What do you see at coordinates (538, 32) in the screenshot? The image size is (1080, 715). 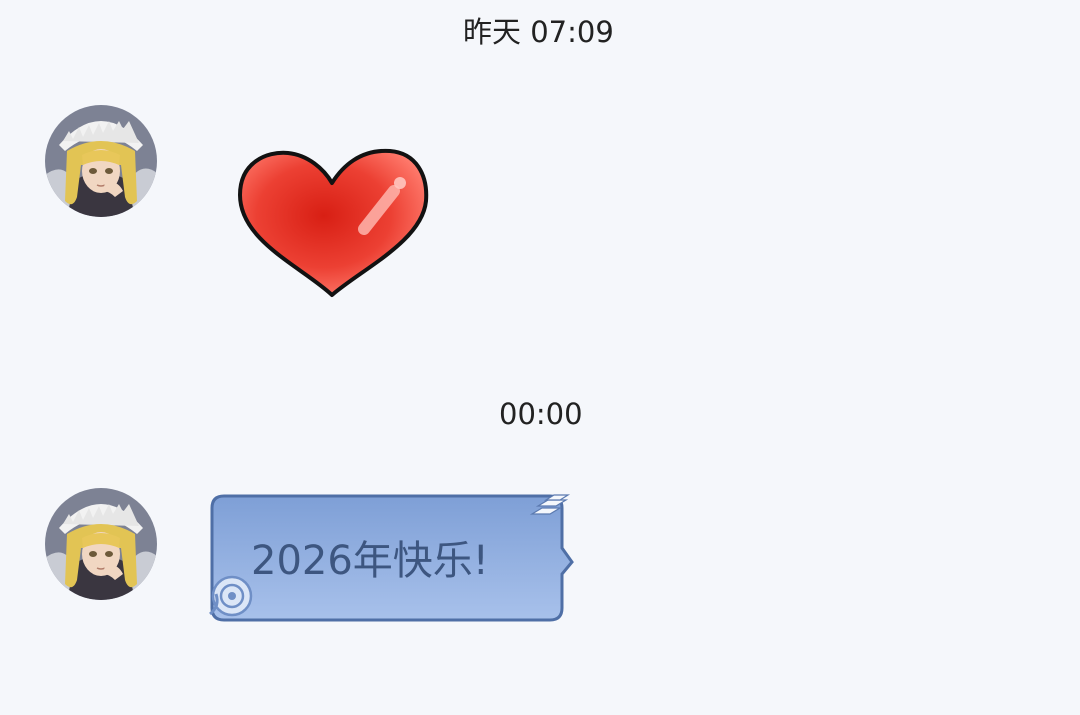 I see `message-timestamp: 昨天 07:09` at bounding box center [538, 32].